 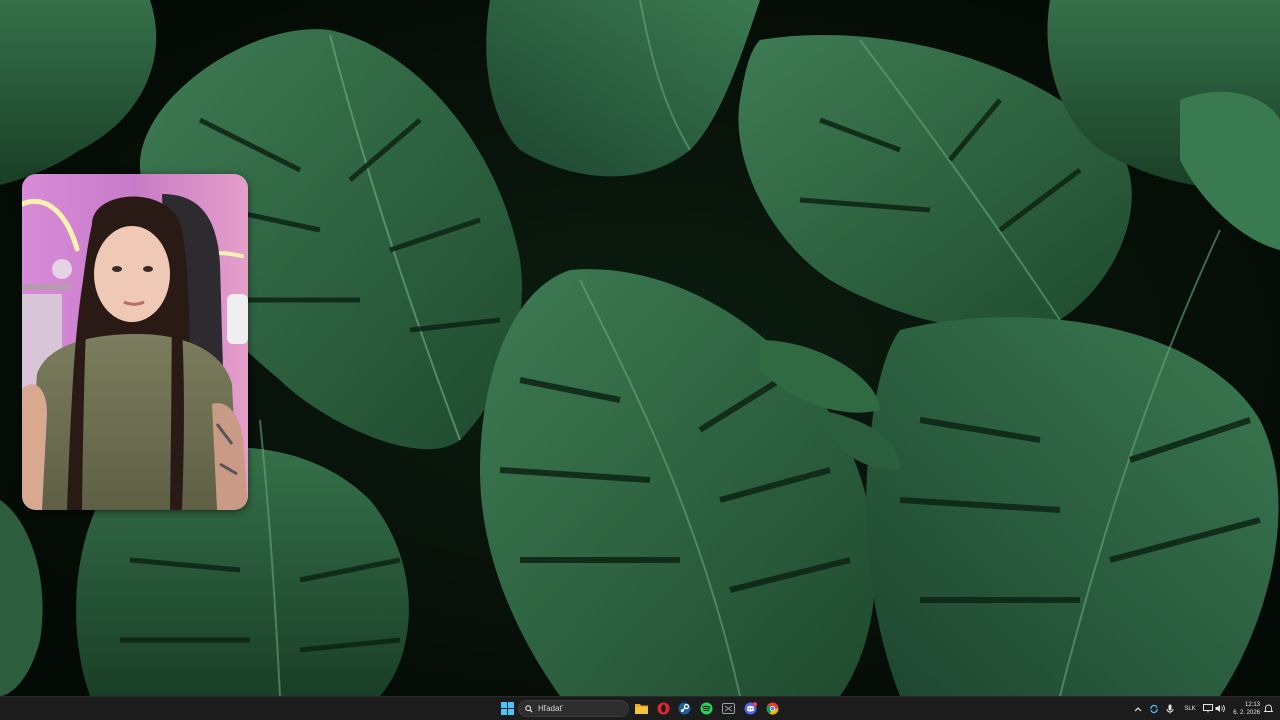 I want to click on webcam-feed-image, so click(x=135, y=342).